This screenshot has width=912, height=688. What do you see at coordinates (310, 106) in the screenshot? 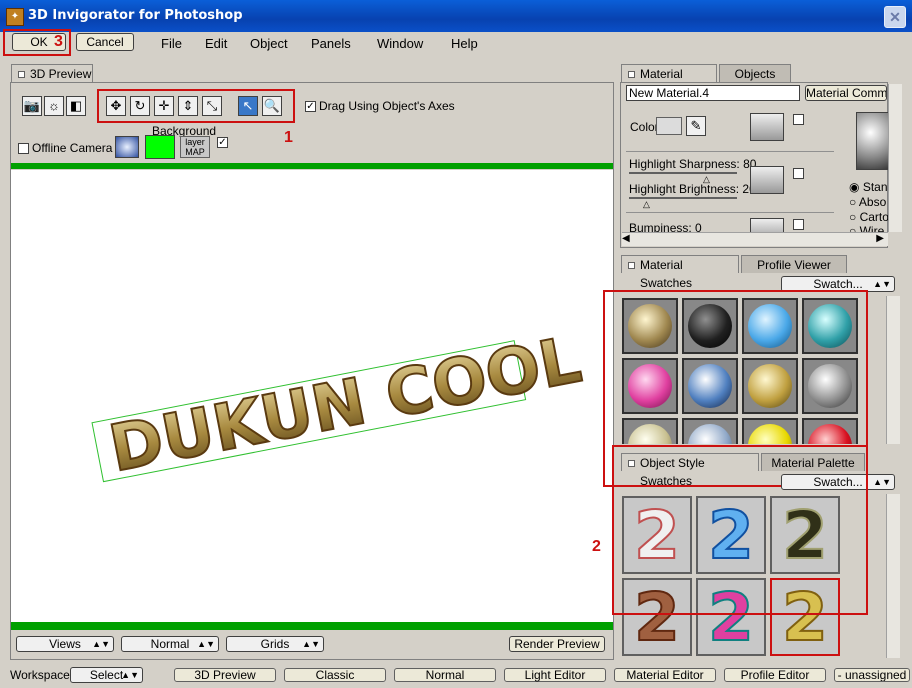
I see `drag-axes-checkbox: ✓` at bounding box center [310, 106].